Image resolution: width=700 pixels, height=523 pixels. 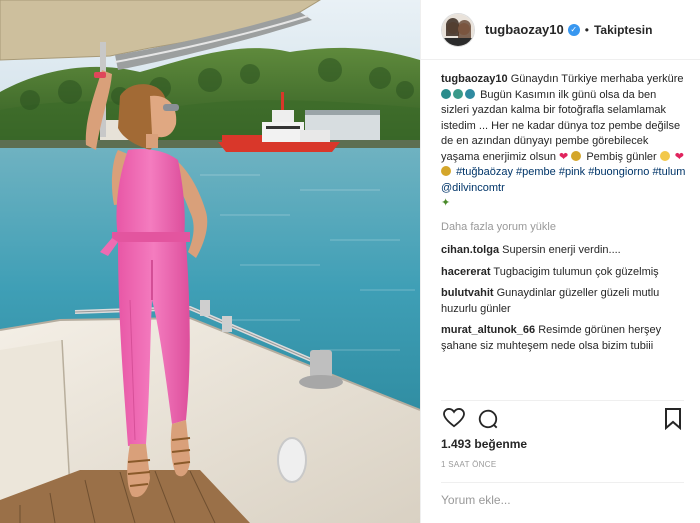 What do you see at coordinates (576, 271) in the screenshot?
I see `comment-text: Tugbacigim tulumun çok güzelmiş` at bounding box center [576, 271].